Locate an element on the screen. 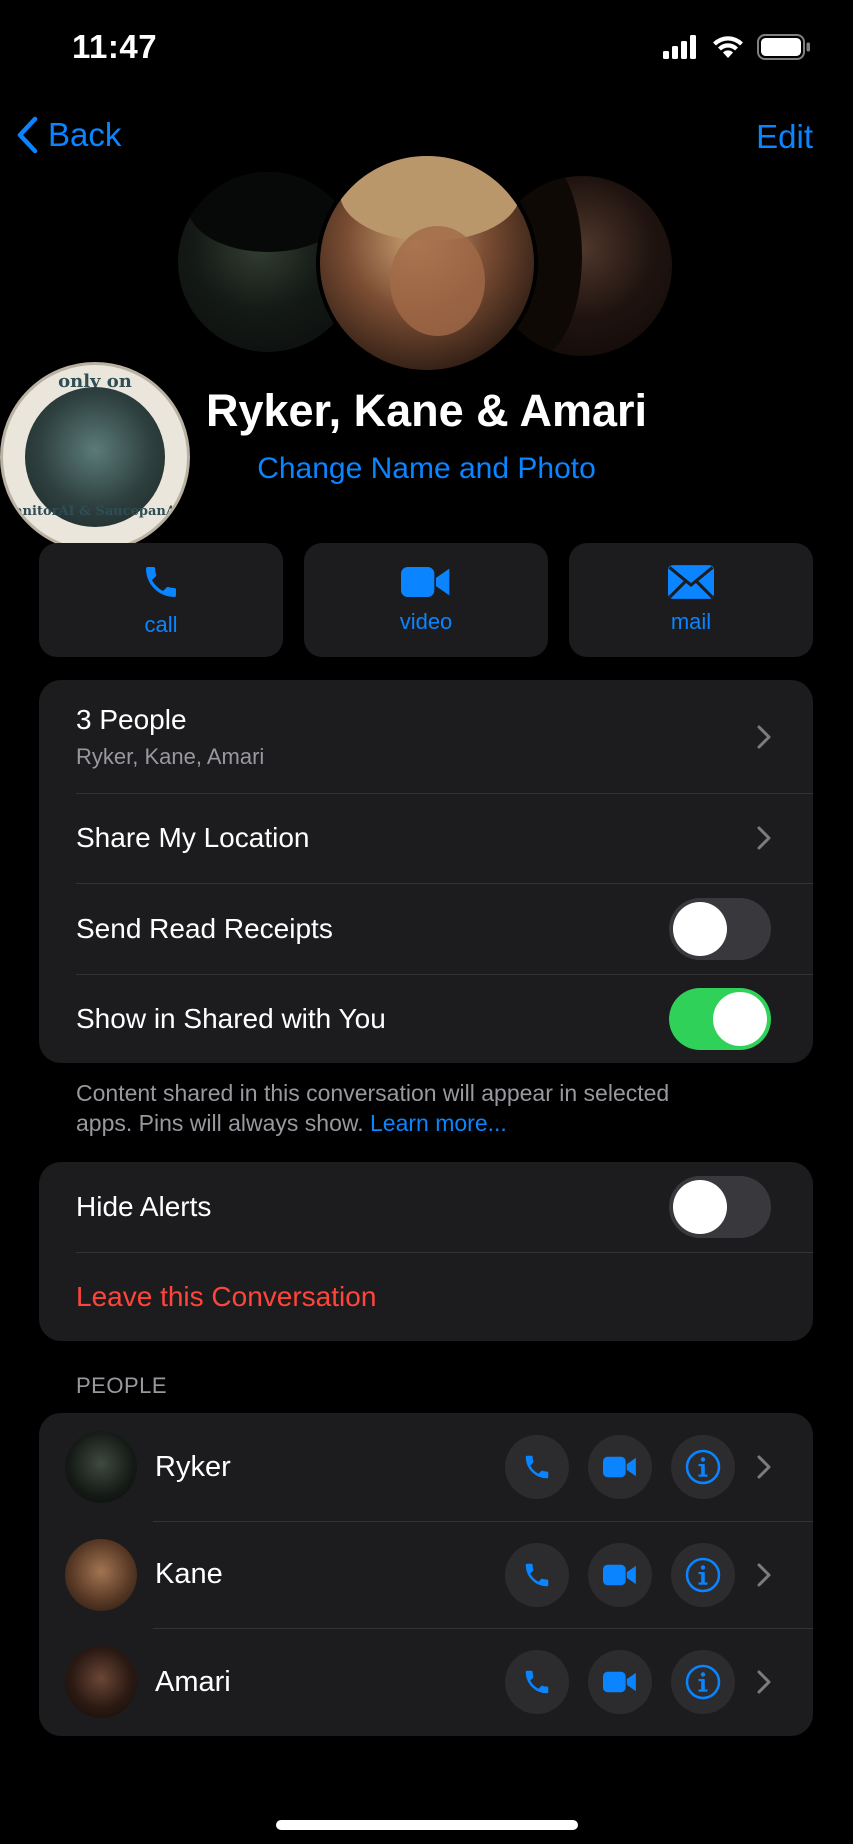 The image size is (853, 1844). shared-with-you-toggle is located at coordinates (720, 1018).